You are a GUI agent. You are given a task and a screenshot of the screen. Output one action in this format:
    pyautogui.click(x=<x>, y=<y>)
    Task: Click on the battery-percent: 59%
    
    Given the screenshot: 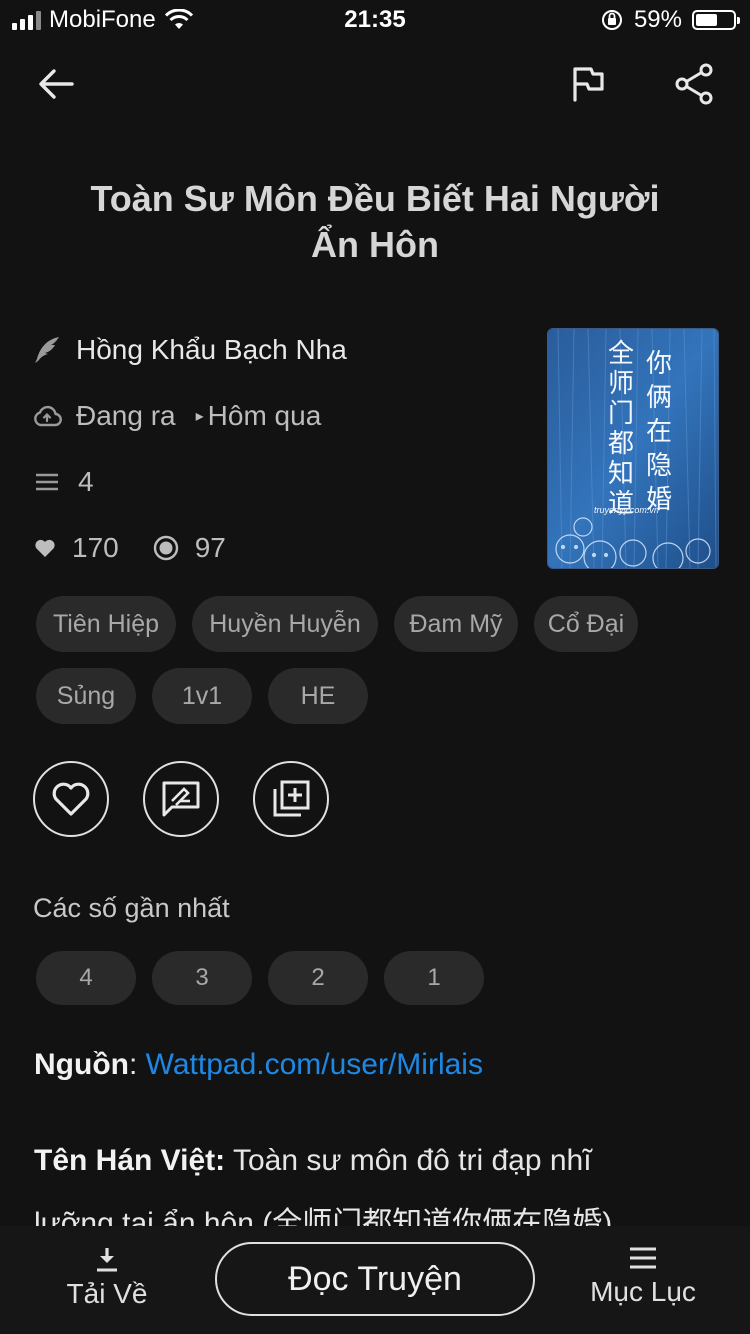 What is the action you would take?
    pyautogui.click(x=657, y=19)
    